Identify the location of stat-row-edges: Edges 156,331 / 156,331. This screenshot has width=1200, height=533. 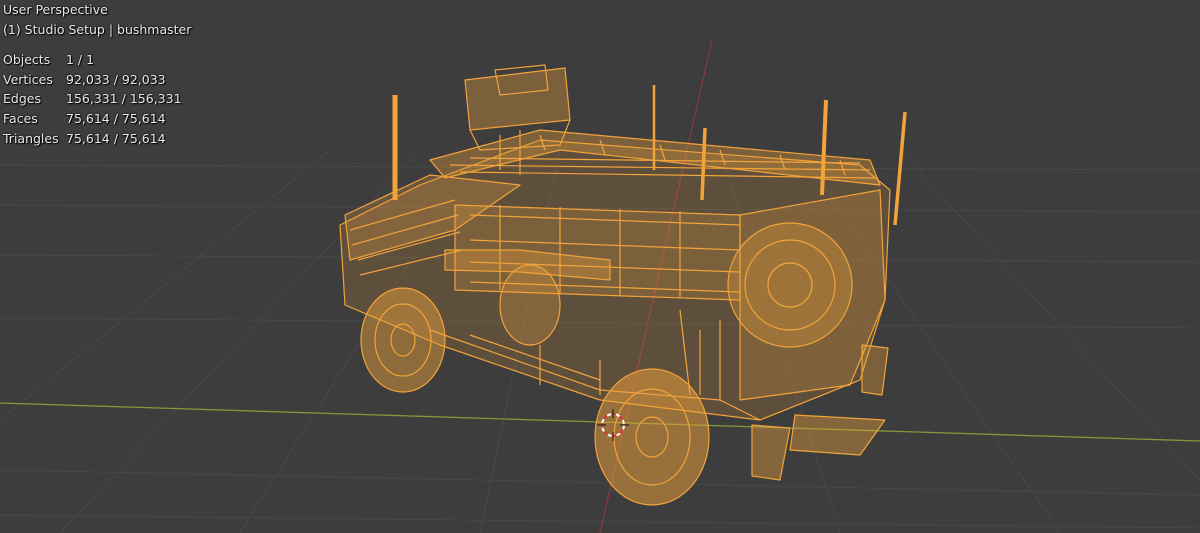
(92, 99).